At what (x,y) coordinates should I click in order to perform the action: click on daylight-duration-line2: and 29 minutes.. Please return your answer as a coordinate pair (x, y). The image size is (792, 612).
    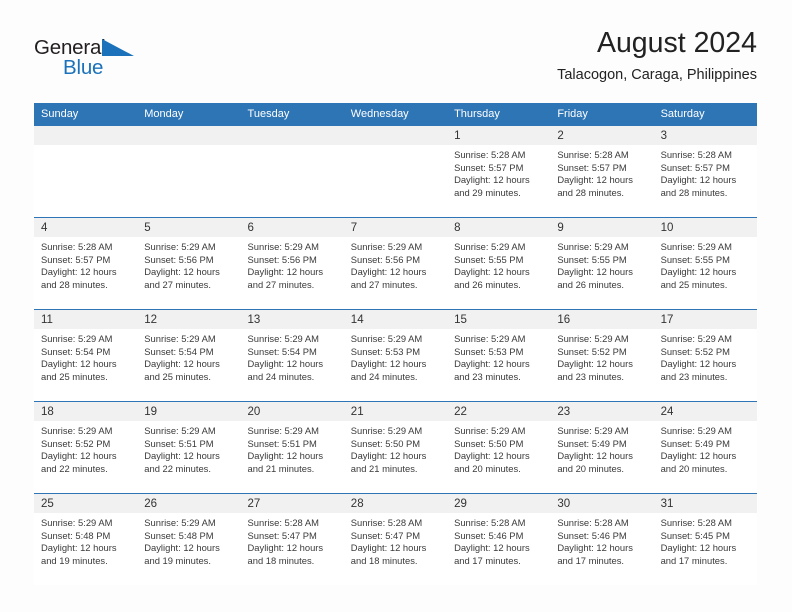
    Looking at the image, I should click on (487, 192).